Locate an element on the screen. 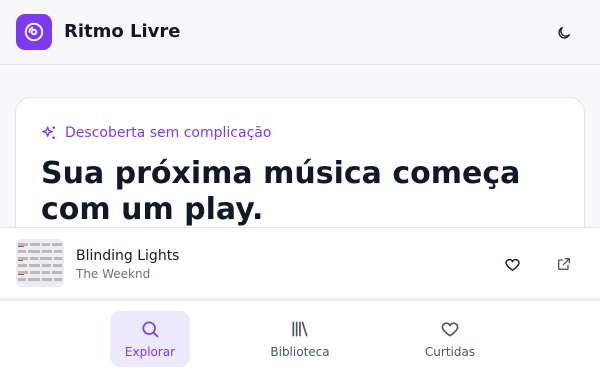 Image resolution: width=600 pixels, height=375 pixels. search-icon is located at coordinates (150, 329).